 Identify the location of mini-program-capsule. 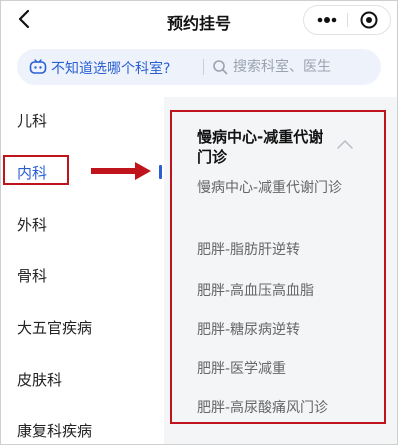
(347, 20).